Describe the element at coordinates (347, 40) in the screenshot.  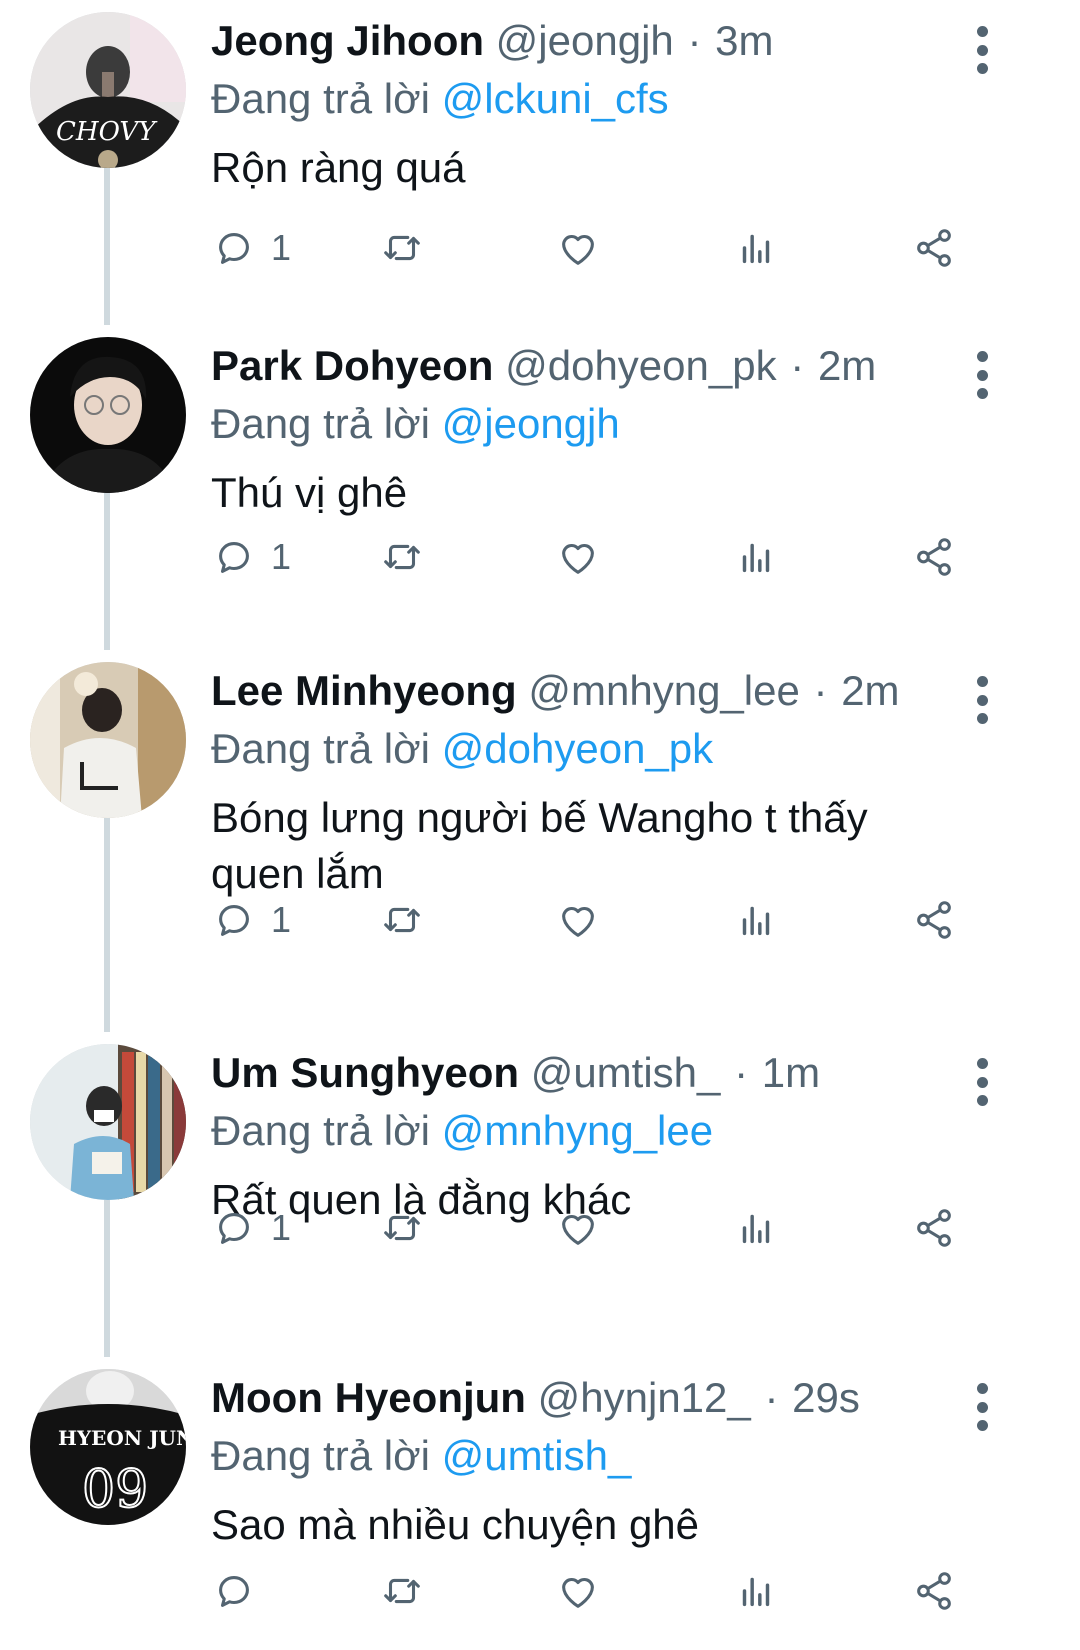
I see `display-name: Jeong Jihoon` at that location.